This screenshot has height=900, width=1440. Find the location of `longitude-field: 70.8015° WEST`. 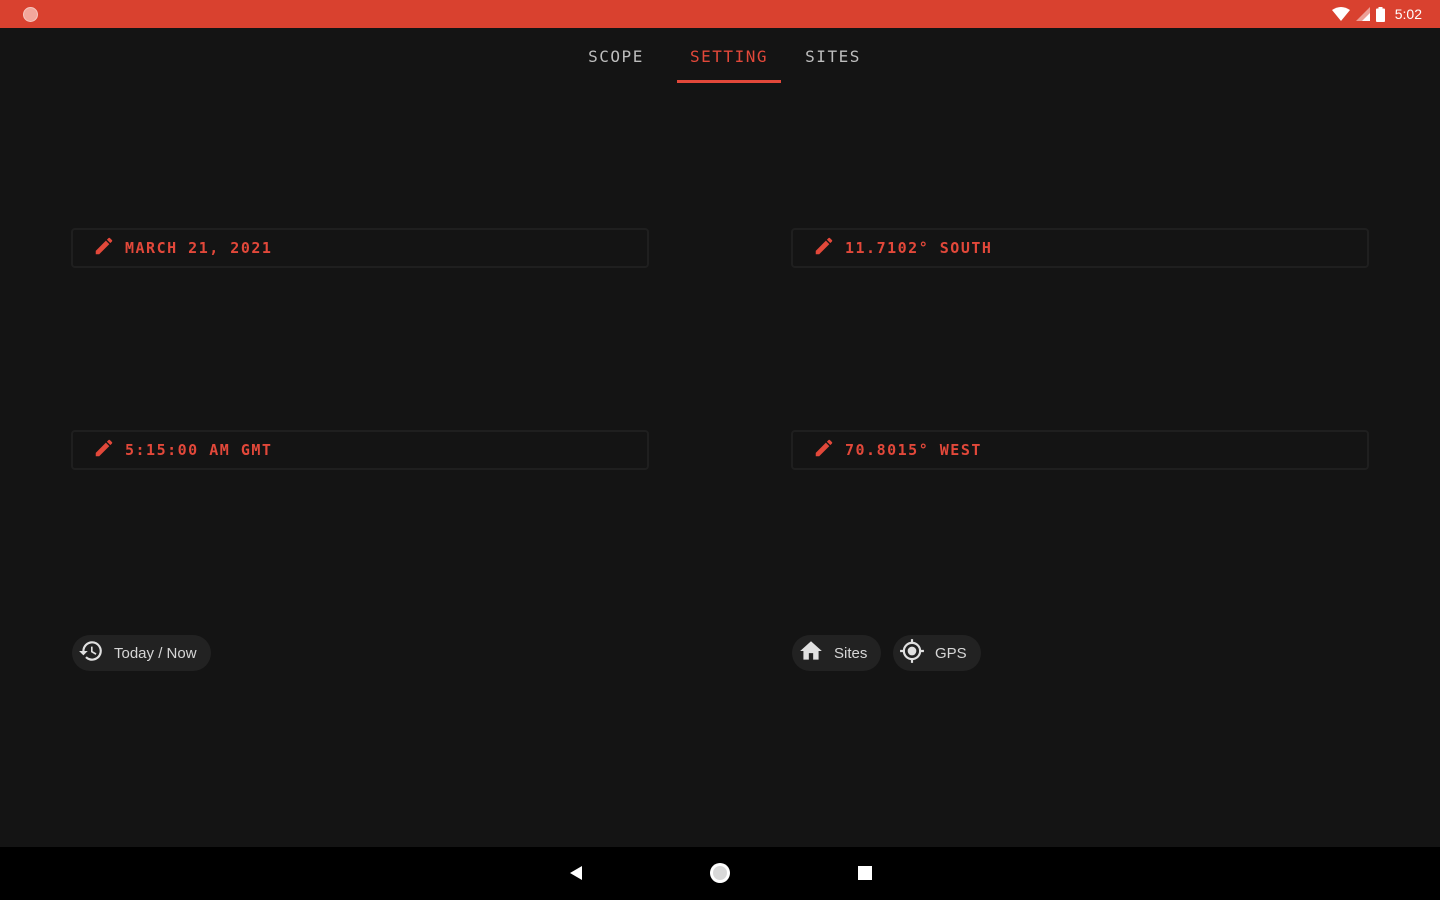

longitude-field: 70.8015° WEST is located at coordinates (1080, 450).